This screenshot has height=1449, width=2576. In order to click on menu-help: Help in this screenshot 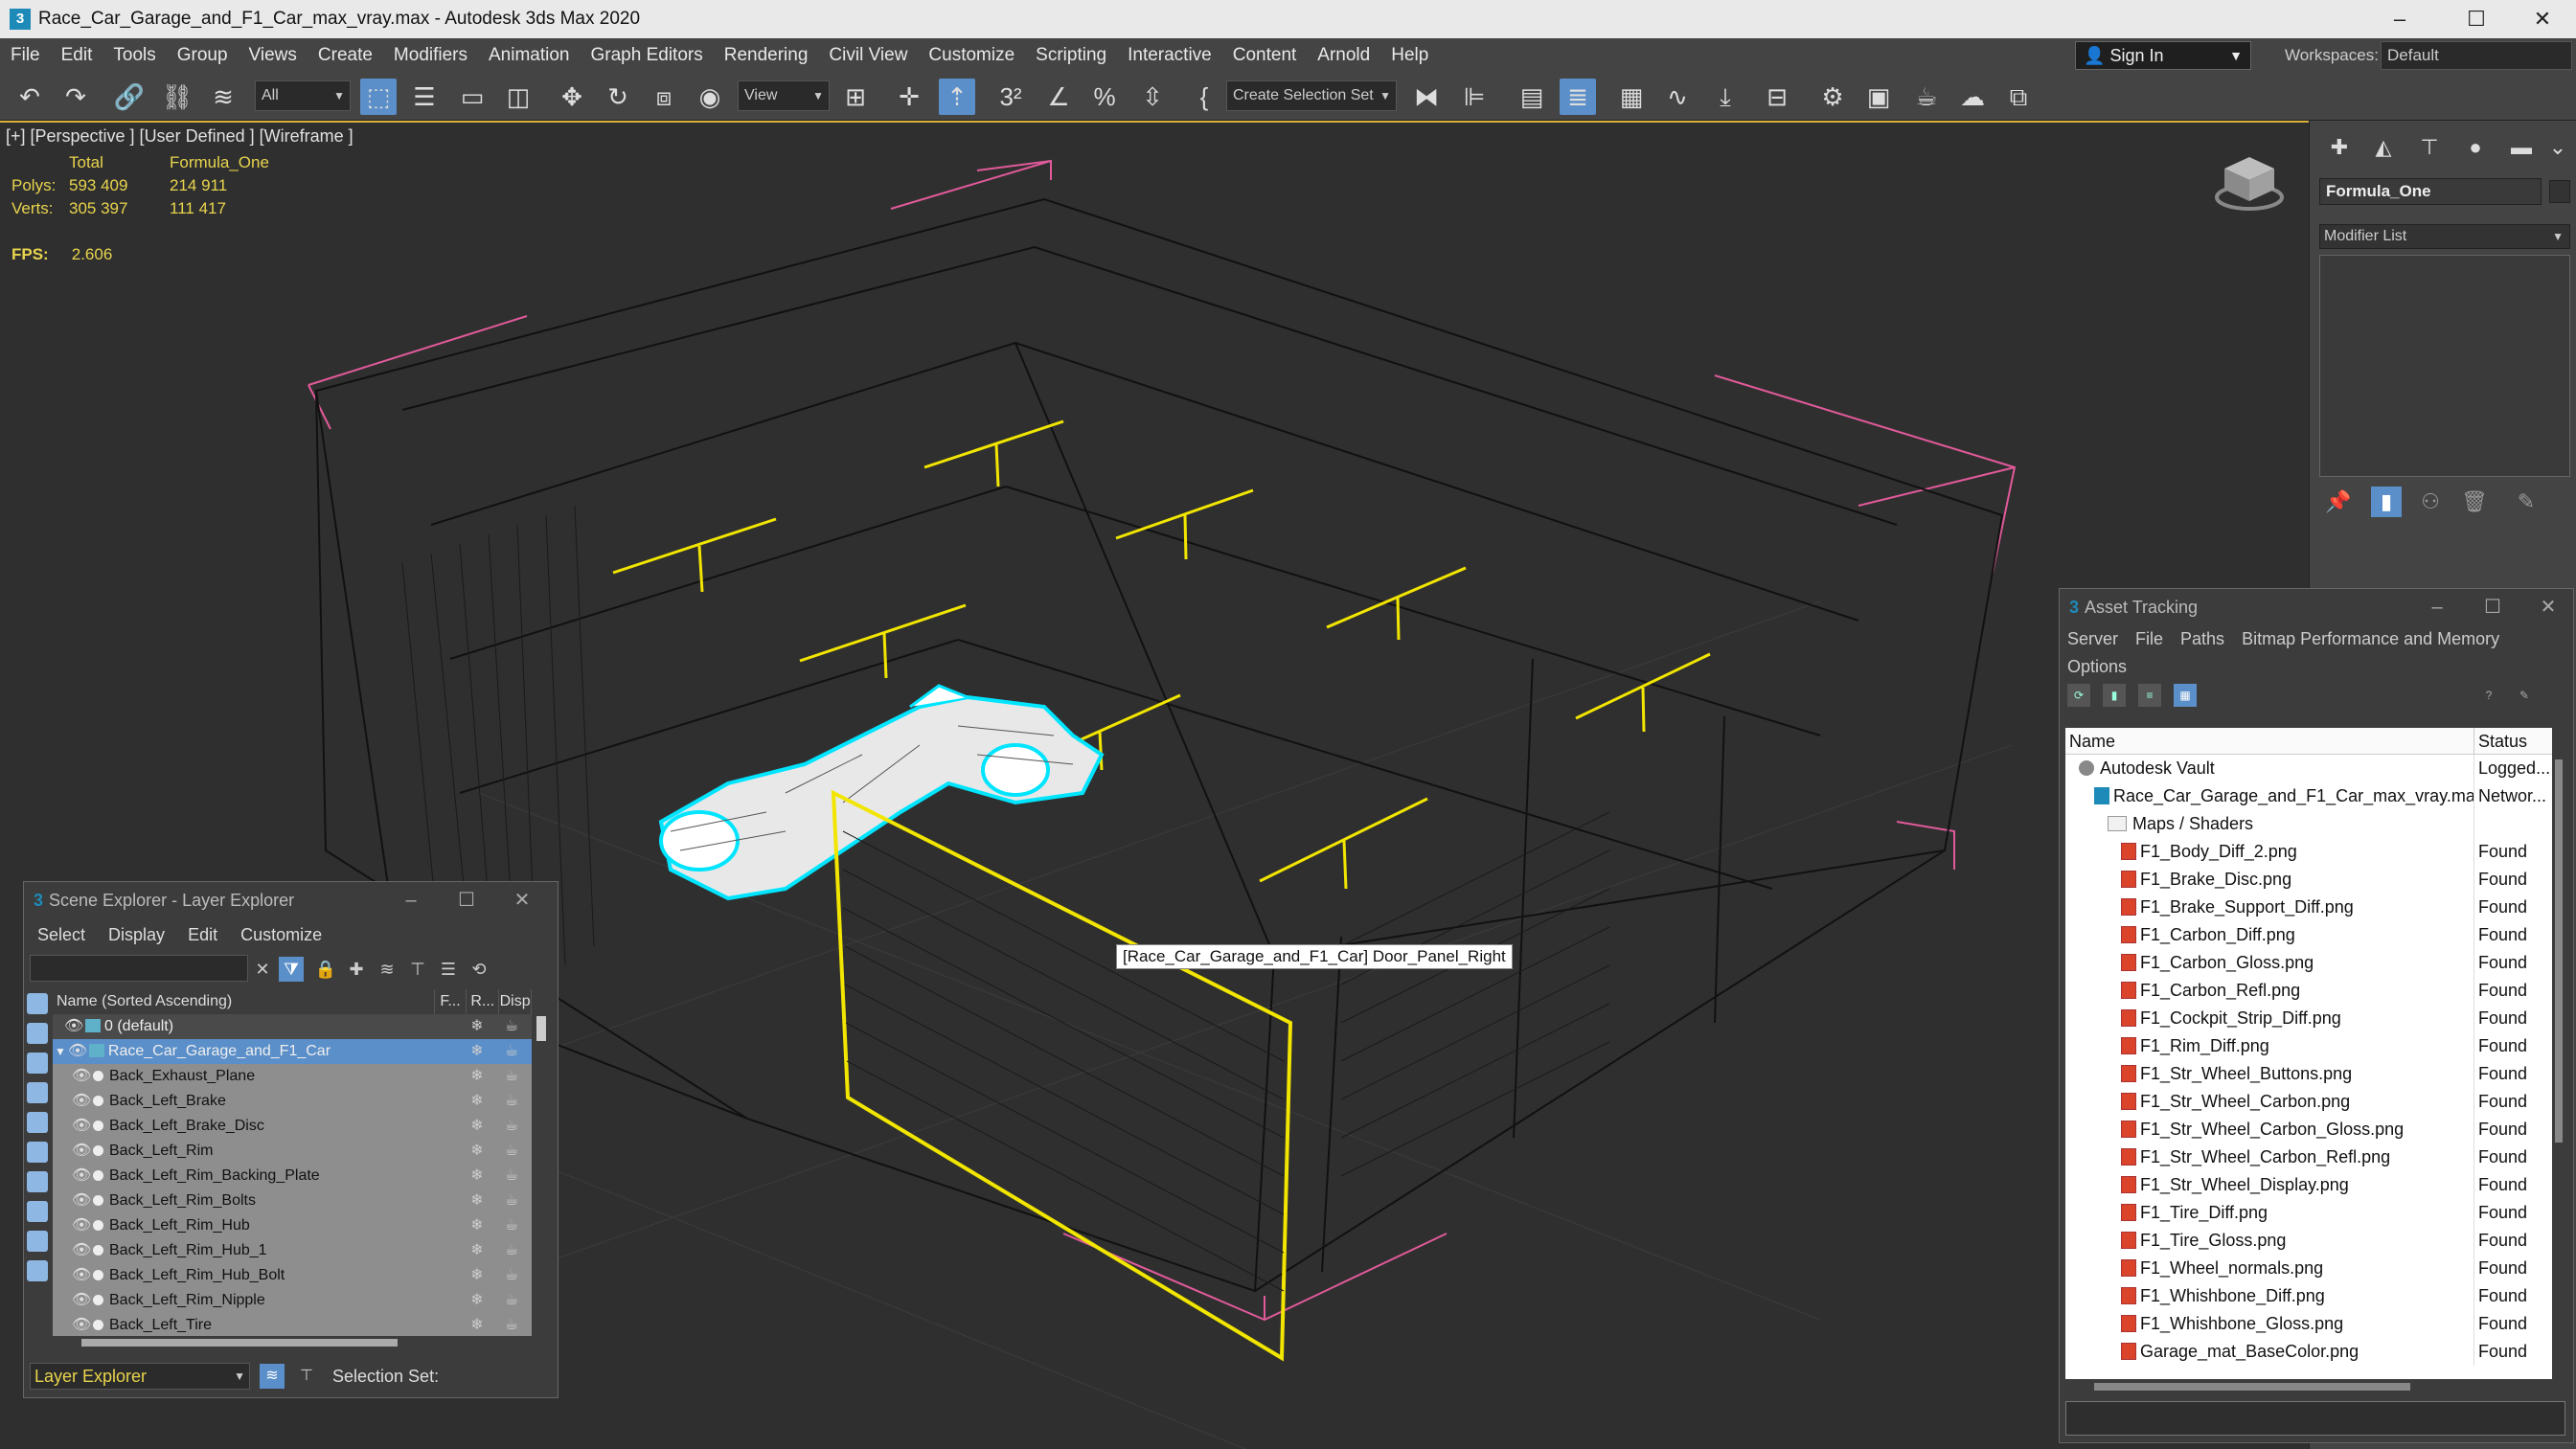, I will do `click(1409, 55)`.